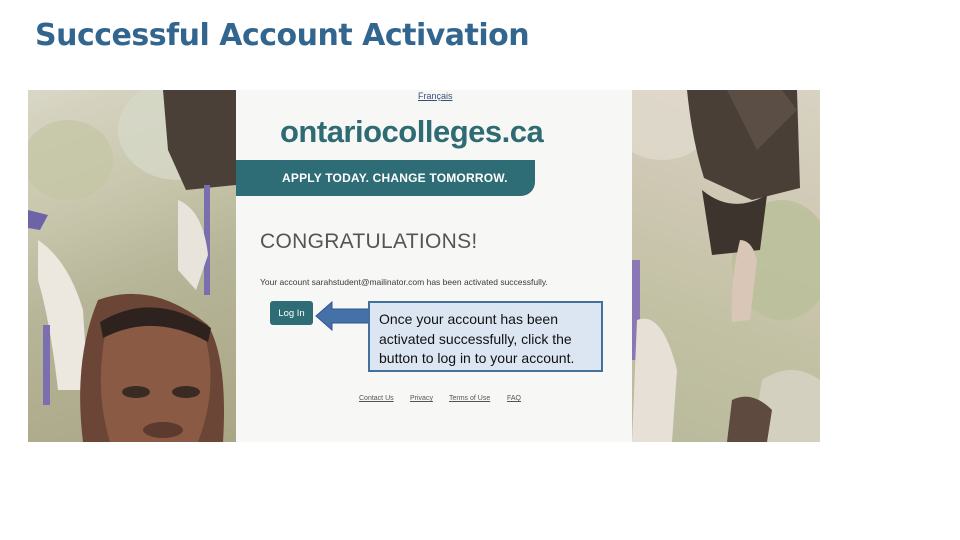 Image resolution: width=960 pixels, height=540 pixels. I want to click on pointer-arrow, so click(343, 316).